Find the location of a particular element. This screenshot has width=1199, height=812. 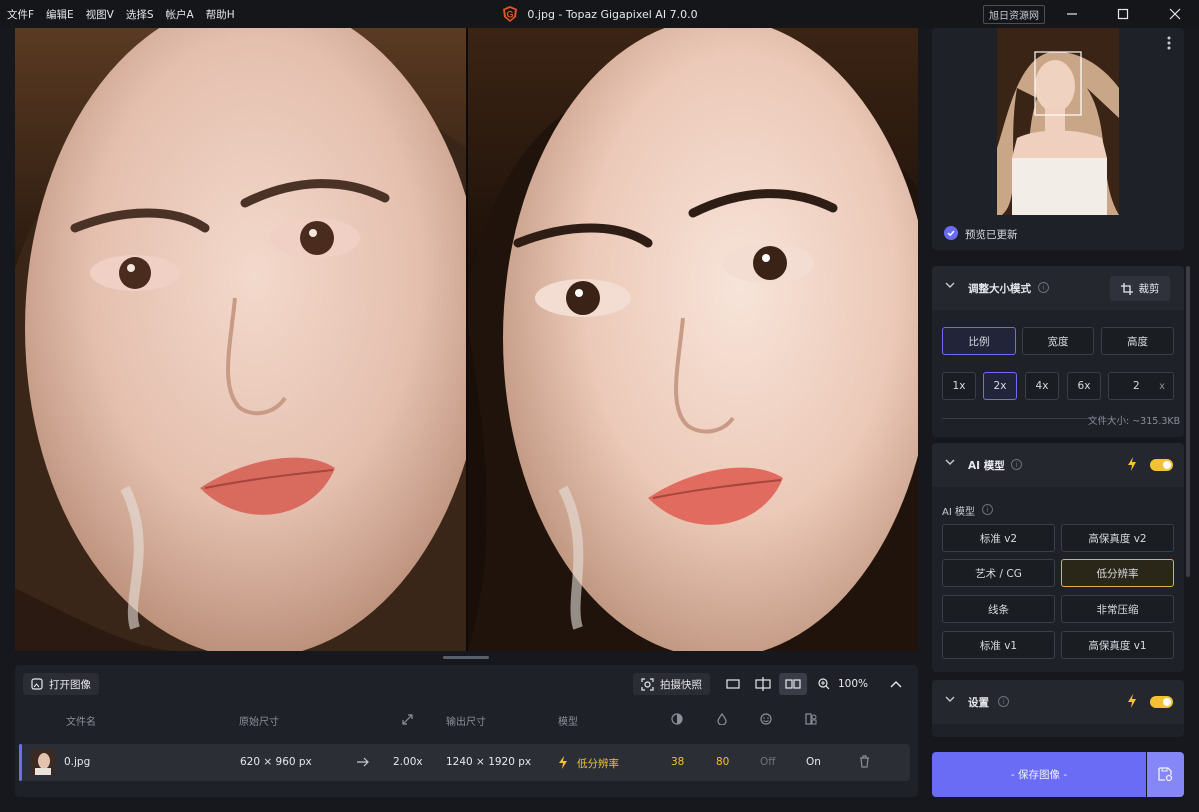

save-image-button: - 保存图像 - is located at coordinates (1039, 774).